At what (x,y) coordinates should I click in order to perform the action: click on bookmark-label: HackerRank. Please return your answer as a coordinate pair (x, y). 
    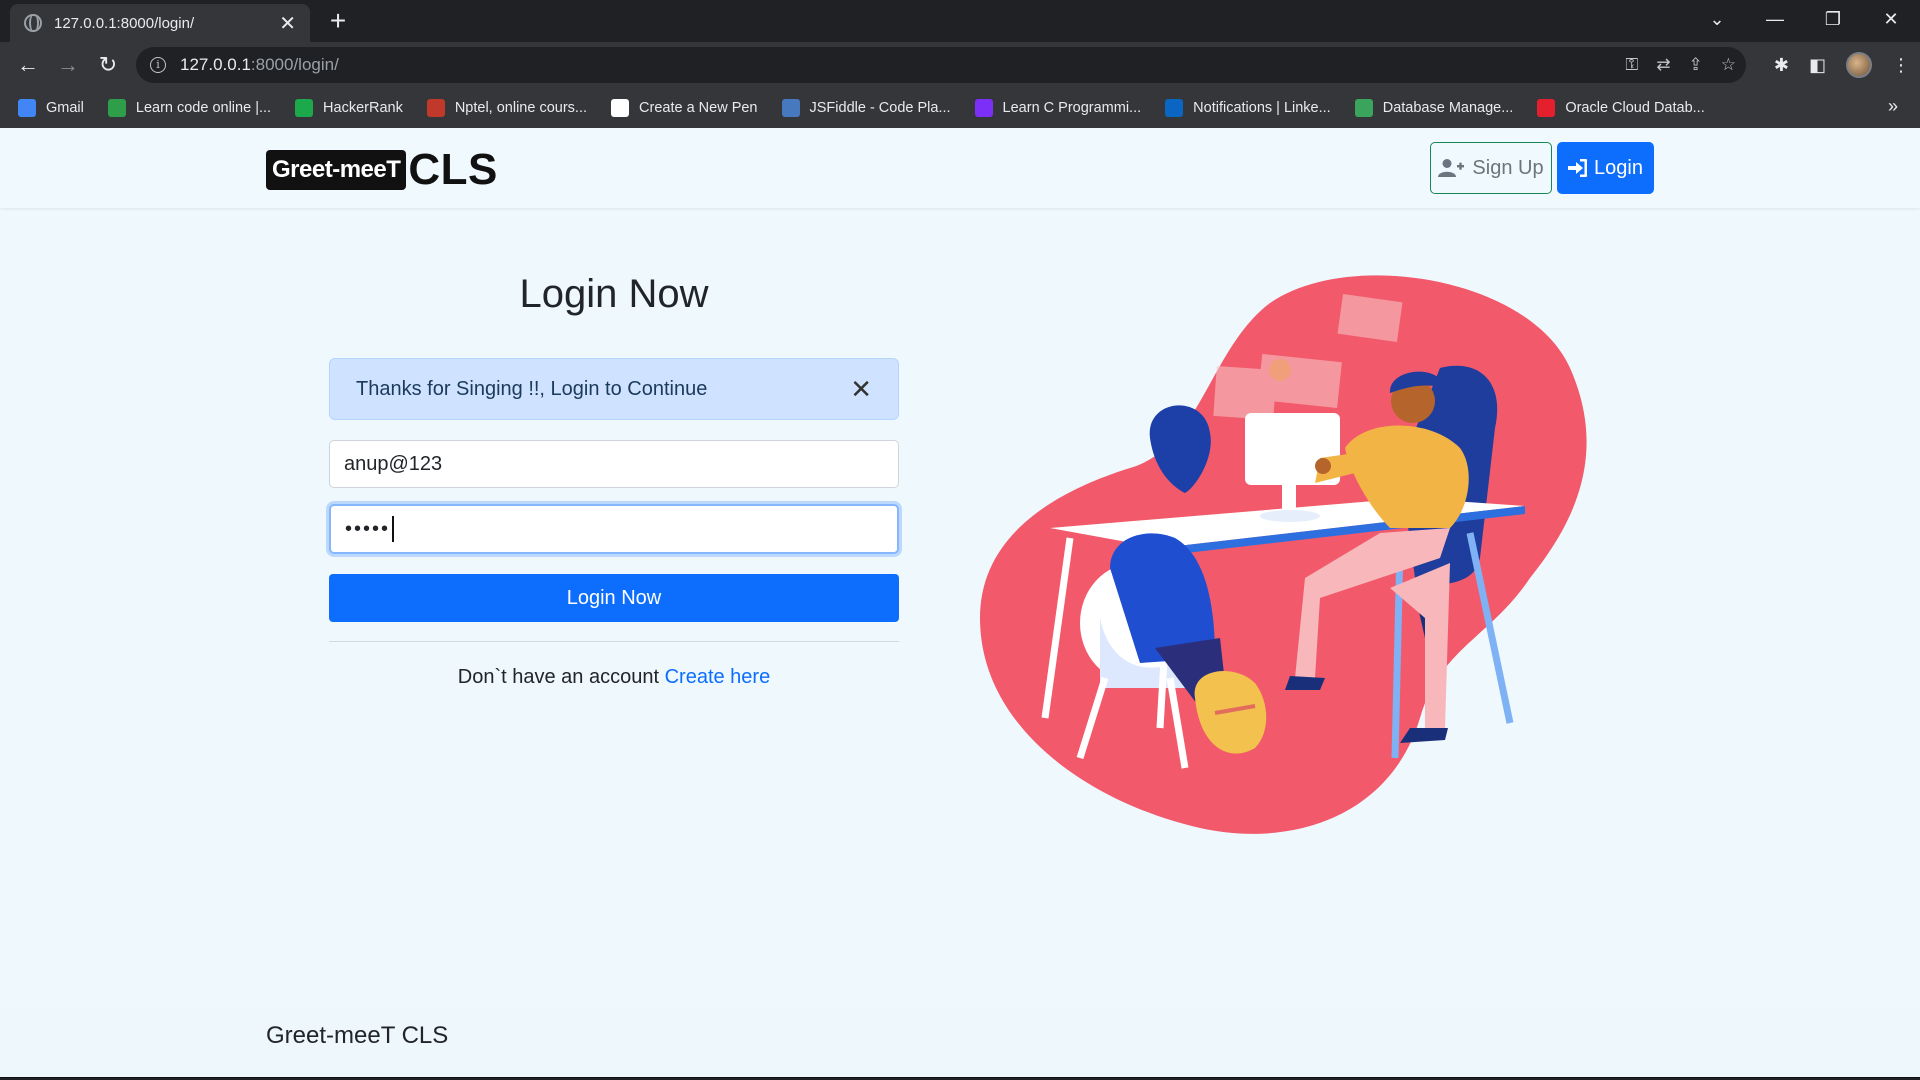
    Looking at the image, I should click on (363, 108).